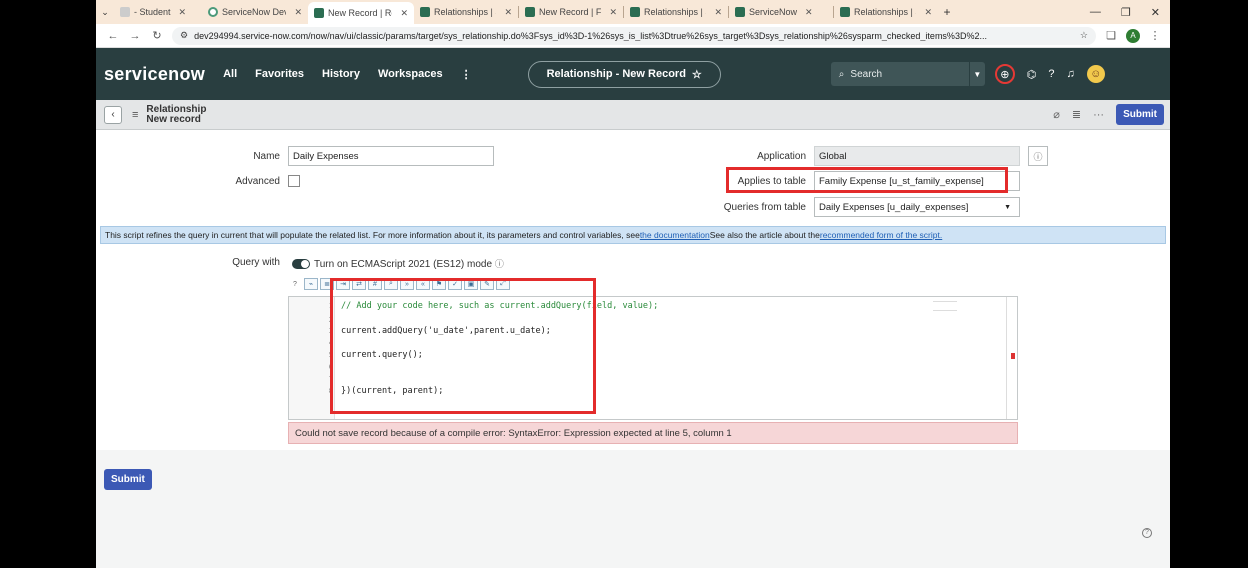  I want to click on line-number: 2, so click(330, 320).